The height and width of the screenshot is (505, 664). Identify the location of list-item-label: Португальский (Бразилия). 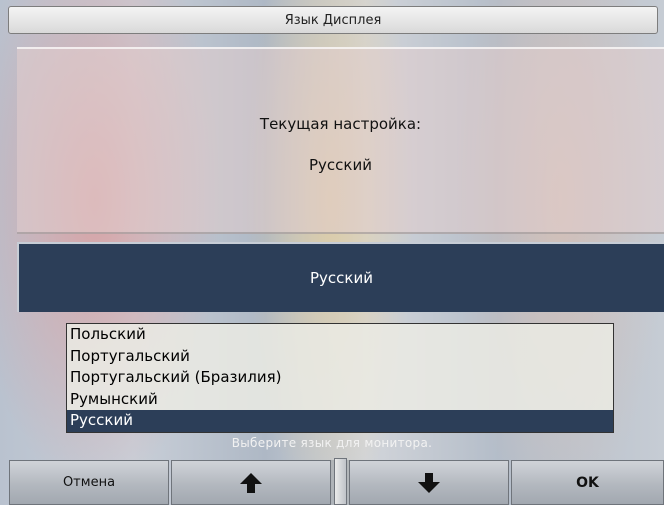
(176, 377).